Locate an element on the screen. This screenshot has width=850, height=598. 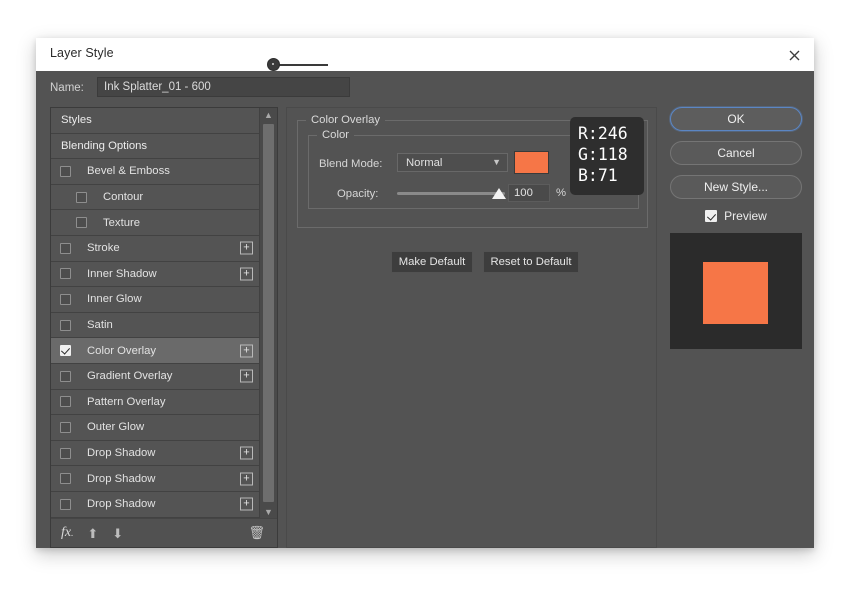
reset-to-default-button: Reset to Default is located at coordinates (531, 262).